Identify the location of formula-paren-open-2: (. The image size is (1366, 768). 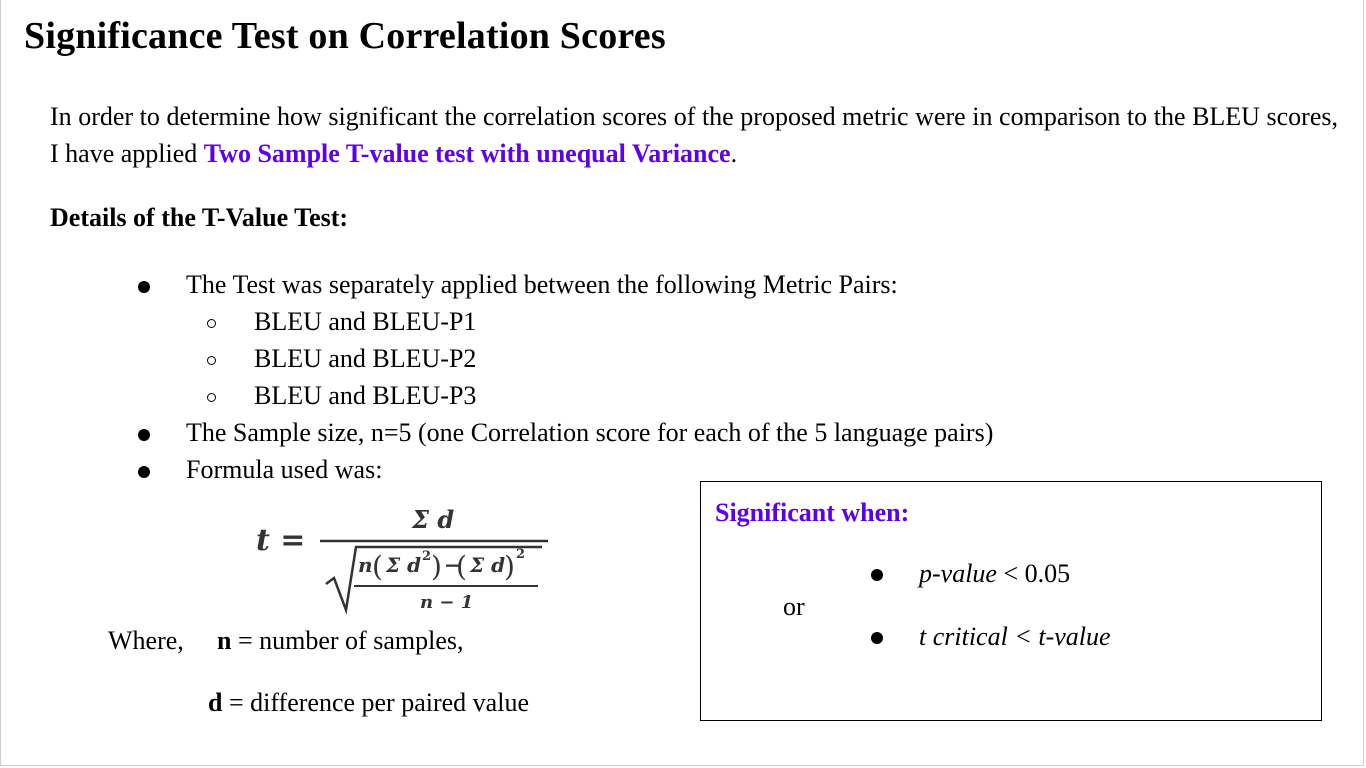
(461, 566).